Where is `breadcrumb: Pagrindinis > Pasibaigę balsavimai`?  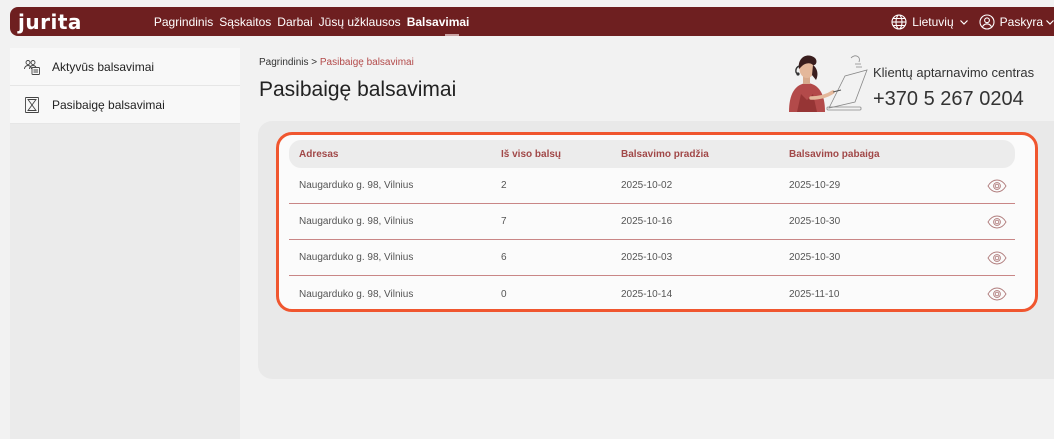
breadcrumb: Pagrindinis > Pasibaigę balsavimai is located at coordinates (336, 62).